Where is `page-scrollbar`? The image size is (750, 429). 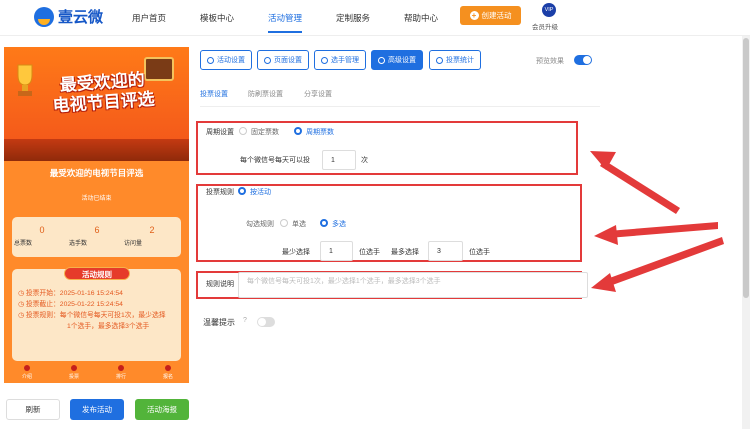
page-scrollbar is located at coordinates (746, 232).